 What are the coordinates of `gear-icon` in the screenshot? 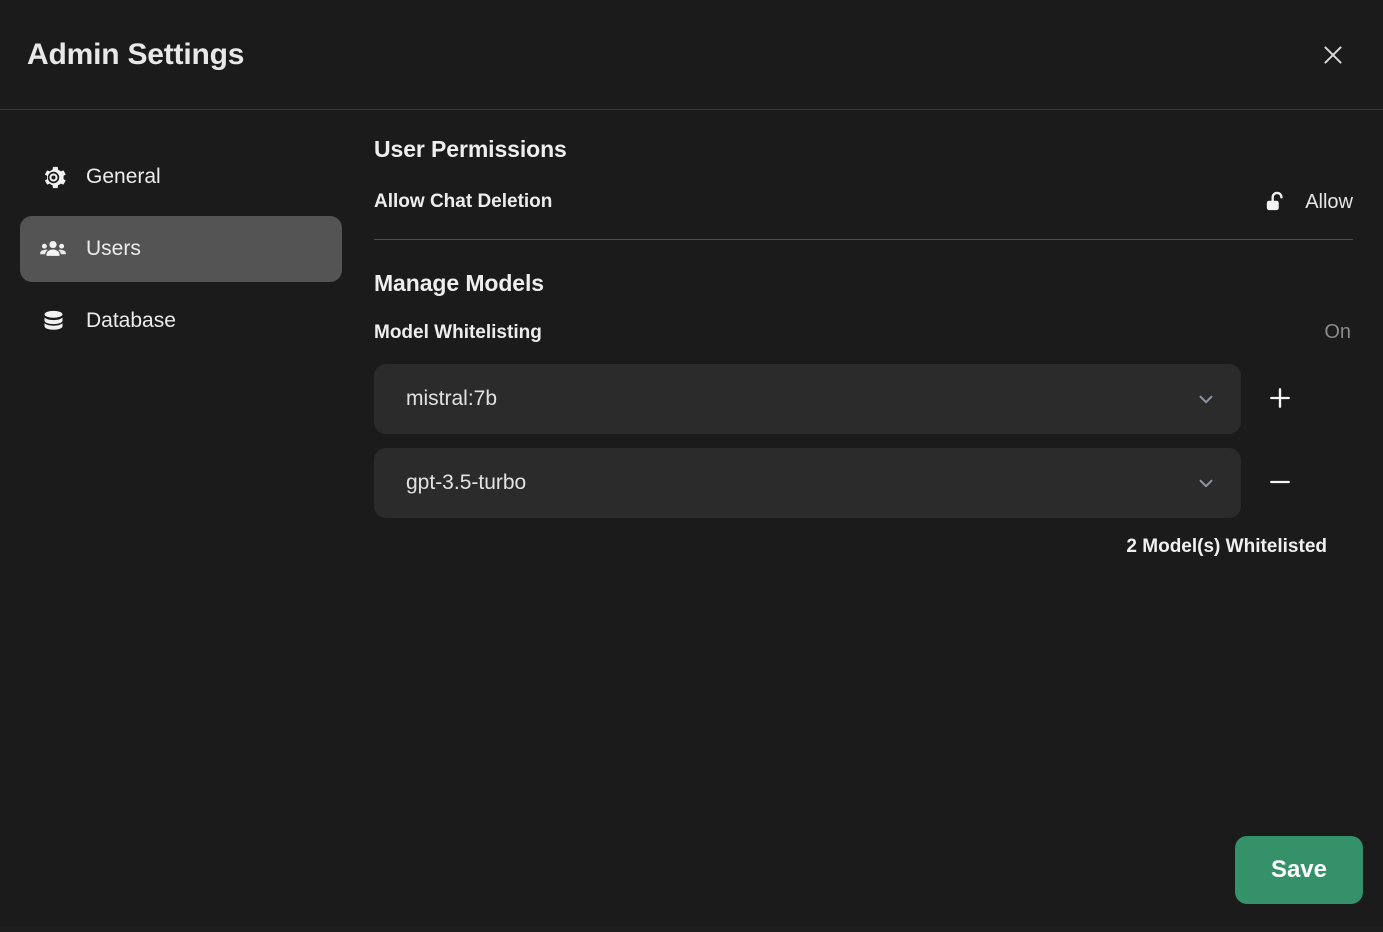 It's located at (53, 177).